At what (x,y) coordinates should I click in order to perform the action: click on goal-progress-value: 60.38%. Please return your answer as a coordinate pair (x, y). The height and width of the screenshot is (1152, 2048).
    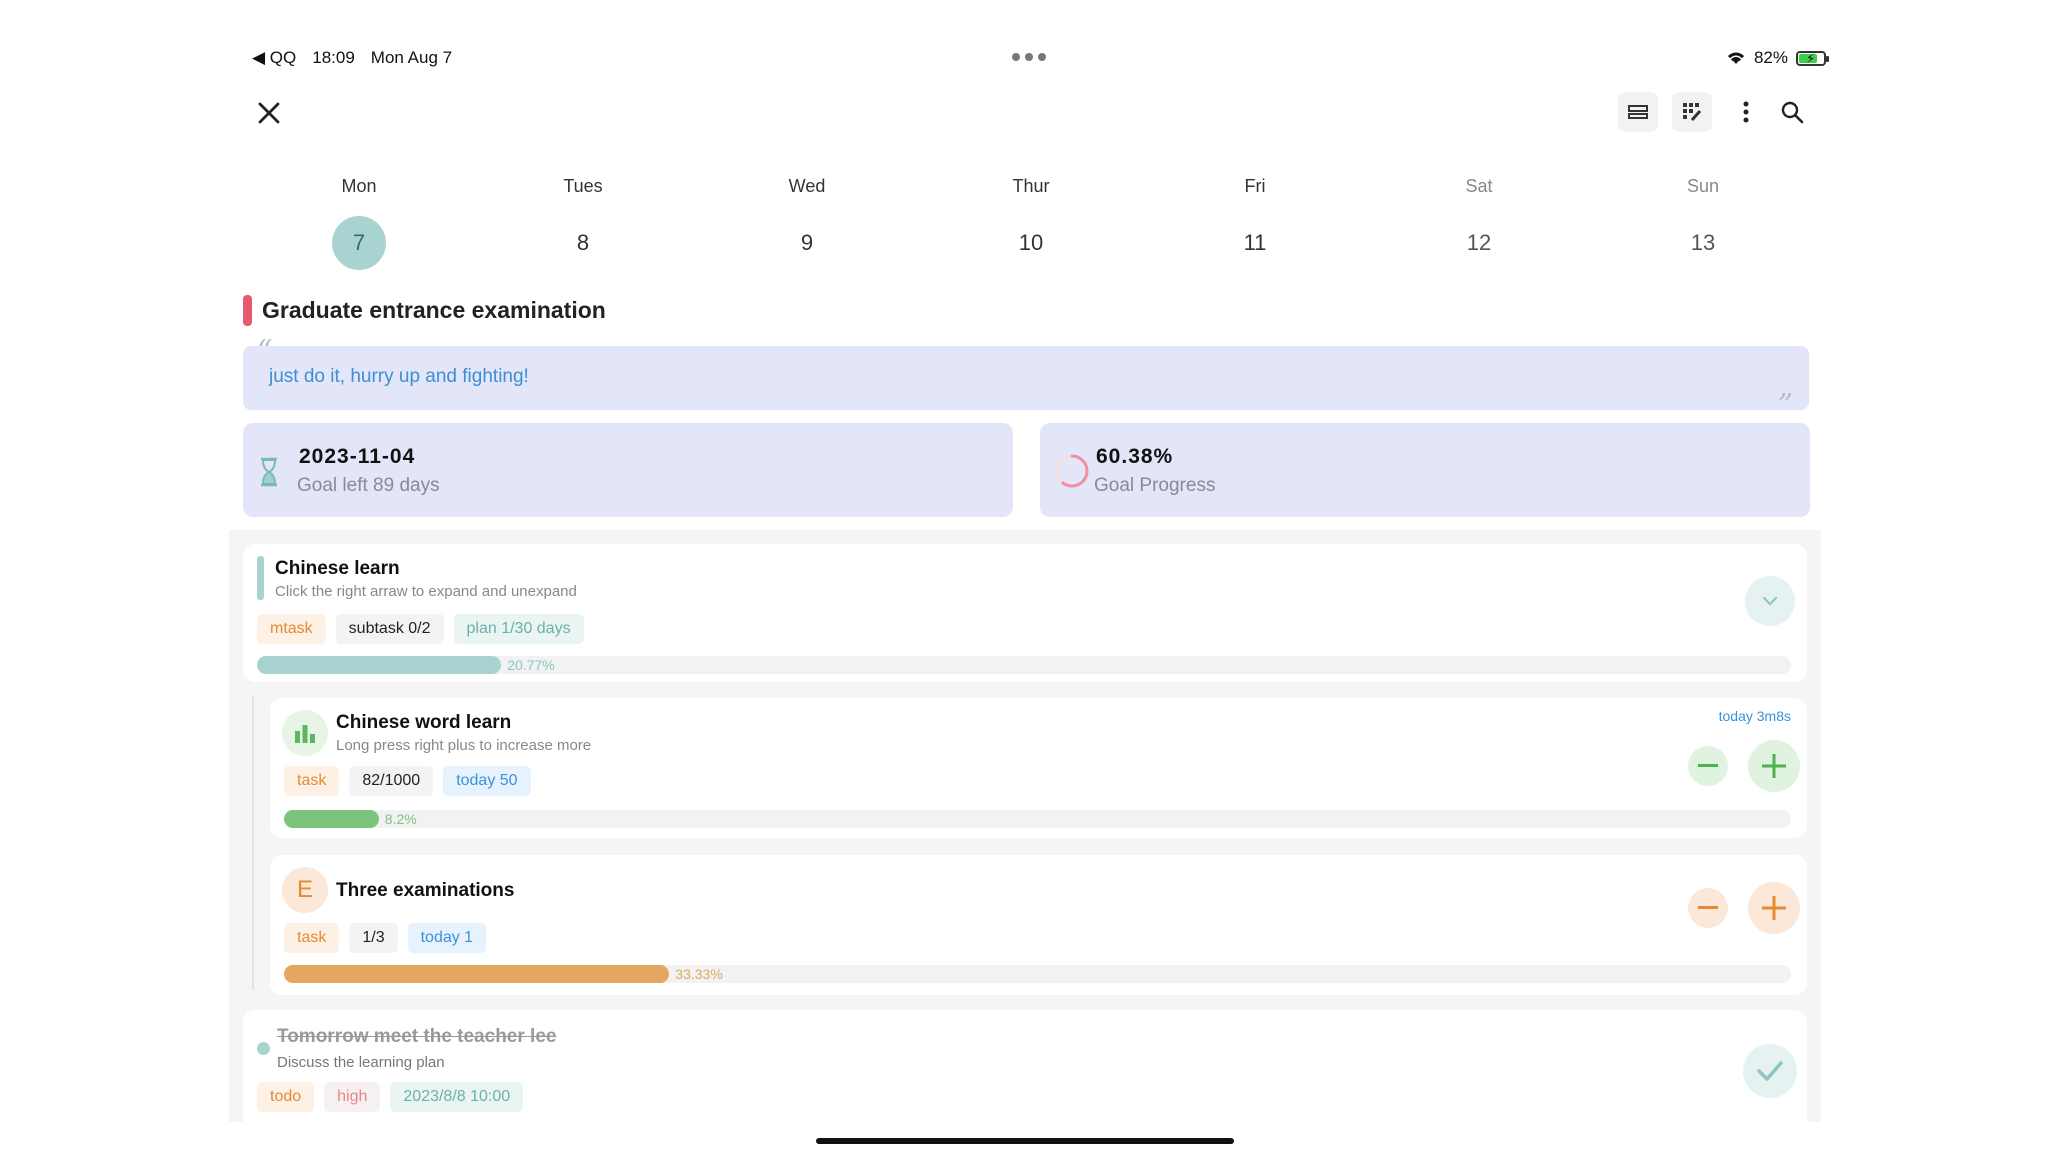
    Looking at the image, I should click on (1135, 456).